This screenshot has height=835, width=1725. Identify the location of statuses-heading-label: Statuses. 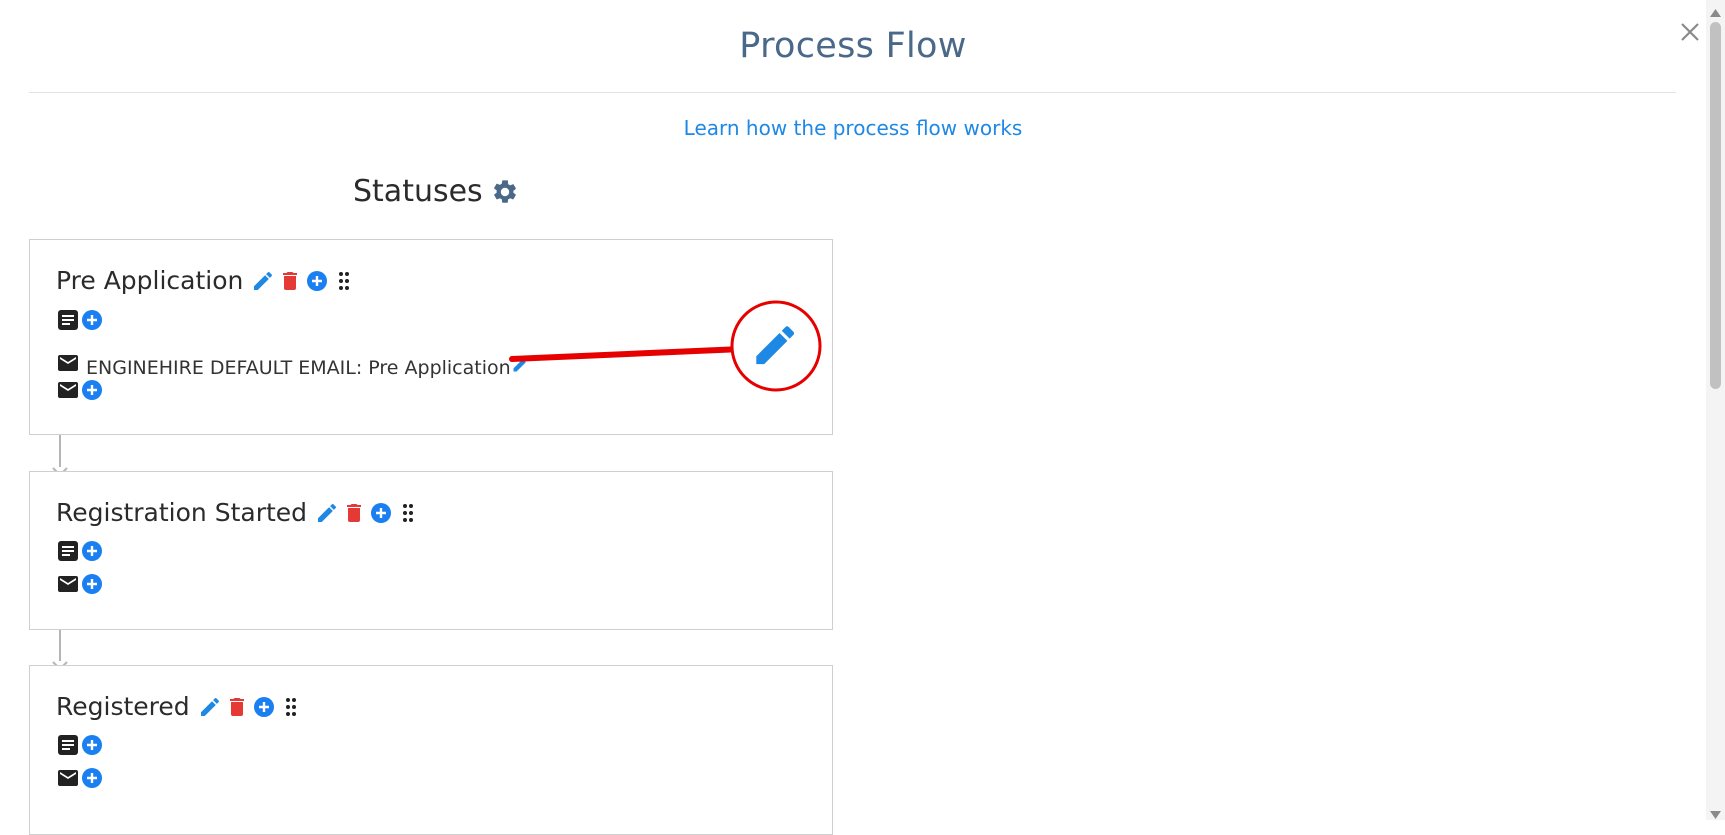
(418, 191).